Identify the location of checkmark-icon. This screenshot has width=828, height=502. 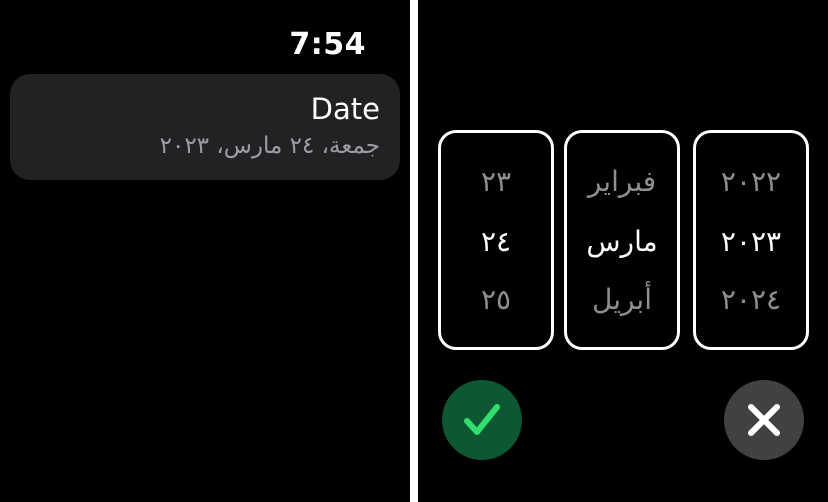
(482, 419).